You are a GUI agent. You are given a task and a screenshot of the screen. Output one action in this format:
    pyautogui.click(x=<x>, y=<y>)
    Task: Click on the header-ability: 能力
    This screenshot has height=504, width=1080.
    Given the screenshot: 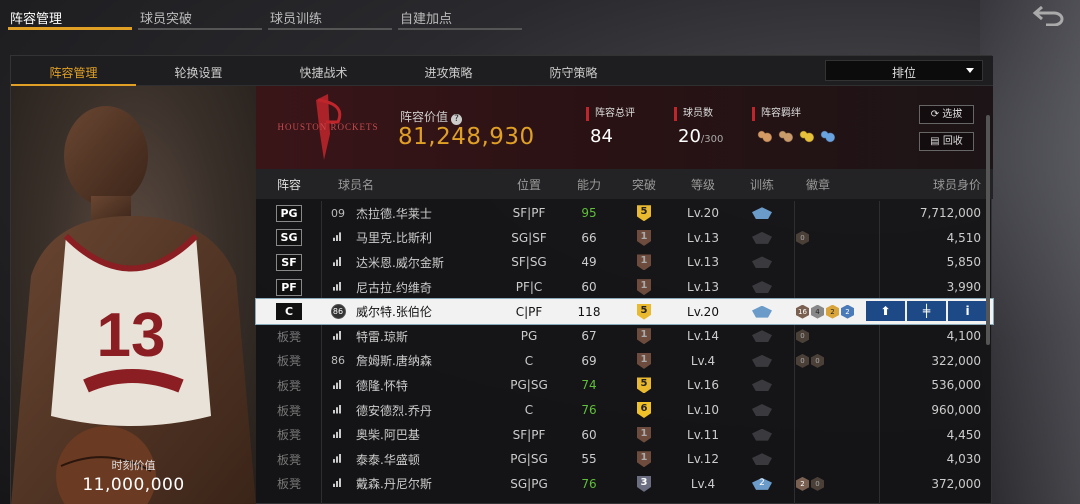 What is the action you would take?
    pyautogui.click(x=589, y=184)
    